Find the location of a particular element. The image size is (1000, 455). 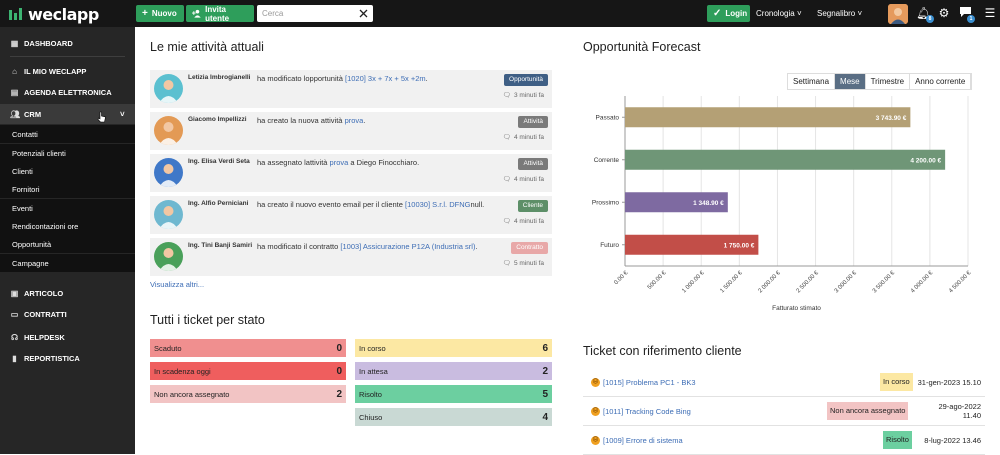

activity-text-post: . is located at coordinates (426, 78).